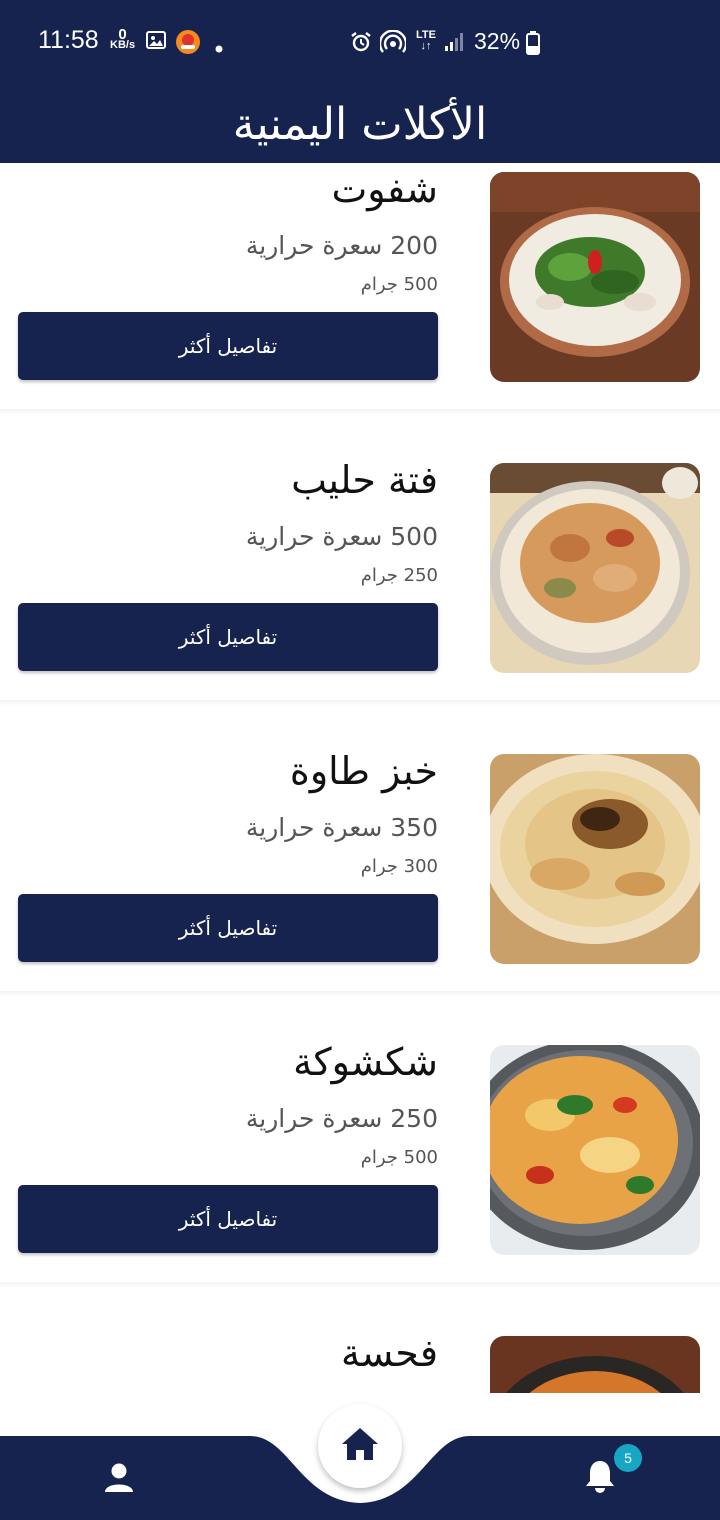 The width and height of the screenshot is (720, 1520). Describe the element at coordinates (365, 1062) in the screenshot. I see `food-name: شكشوكة` at that location.